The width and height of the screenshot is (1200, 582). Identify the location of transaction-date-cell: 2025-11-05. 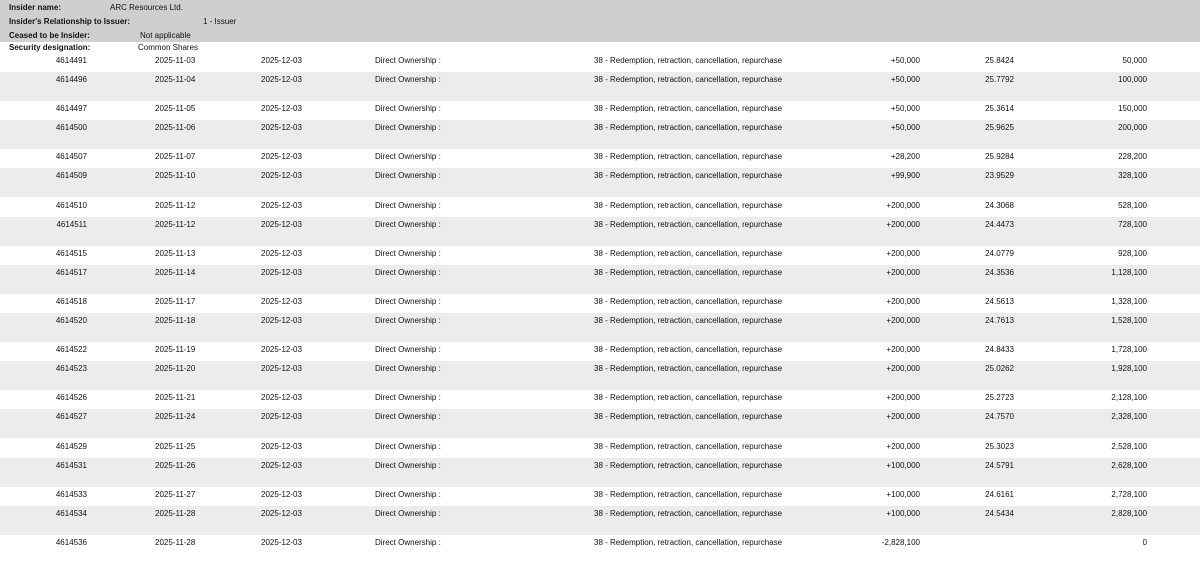
(175, 109).